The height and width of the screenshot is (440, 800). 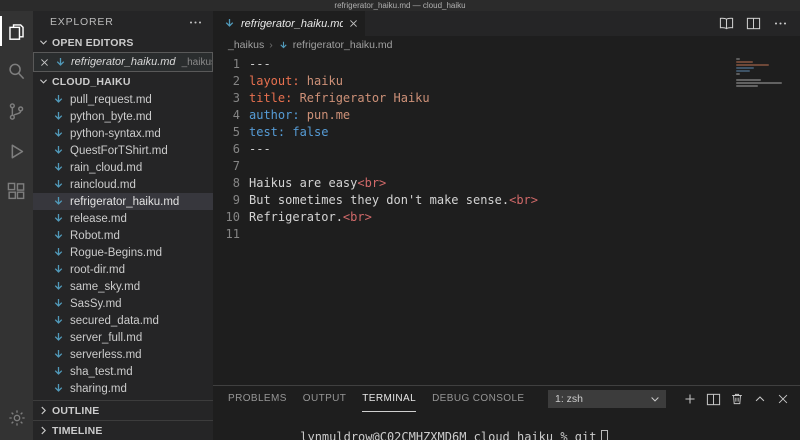 I want to click on file-item: server_full.md, so click(x=123, y=337).